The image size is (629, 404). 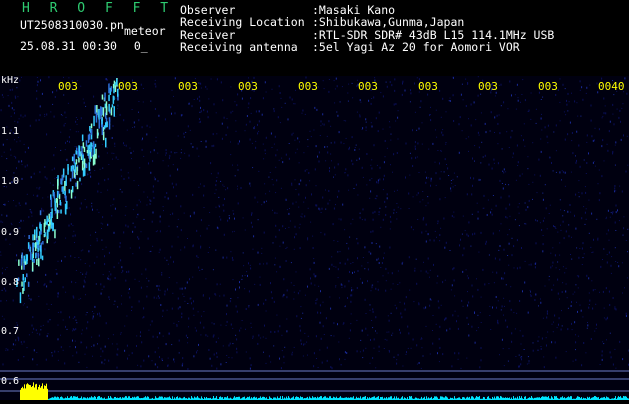 What do you see at coordinates (10, 331) in the screenshot?
I see `y-tick-label: 0.7` at bounding box center [10, 331].